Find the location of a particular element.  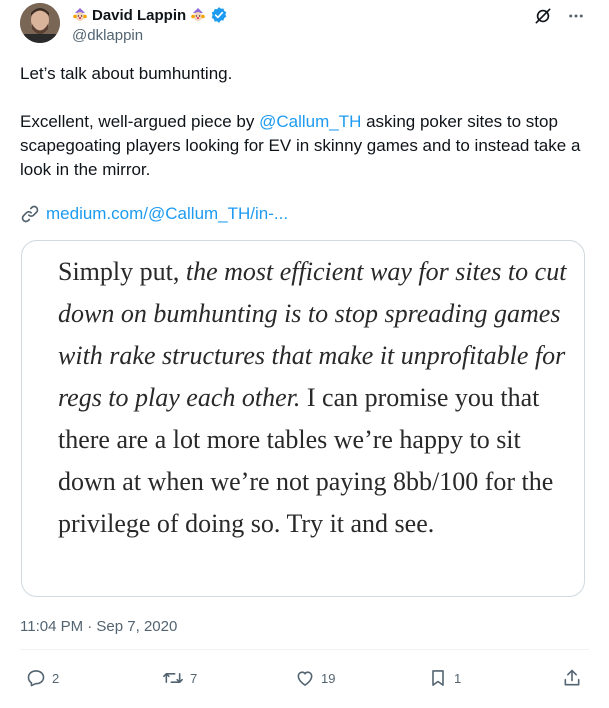

more-options-icon is located at coordinates (576, 16).